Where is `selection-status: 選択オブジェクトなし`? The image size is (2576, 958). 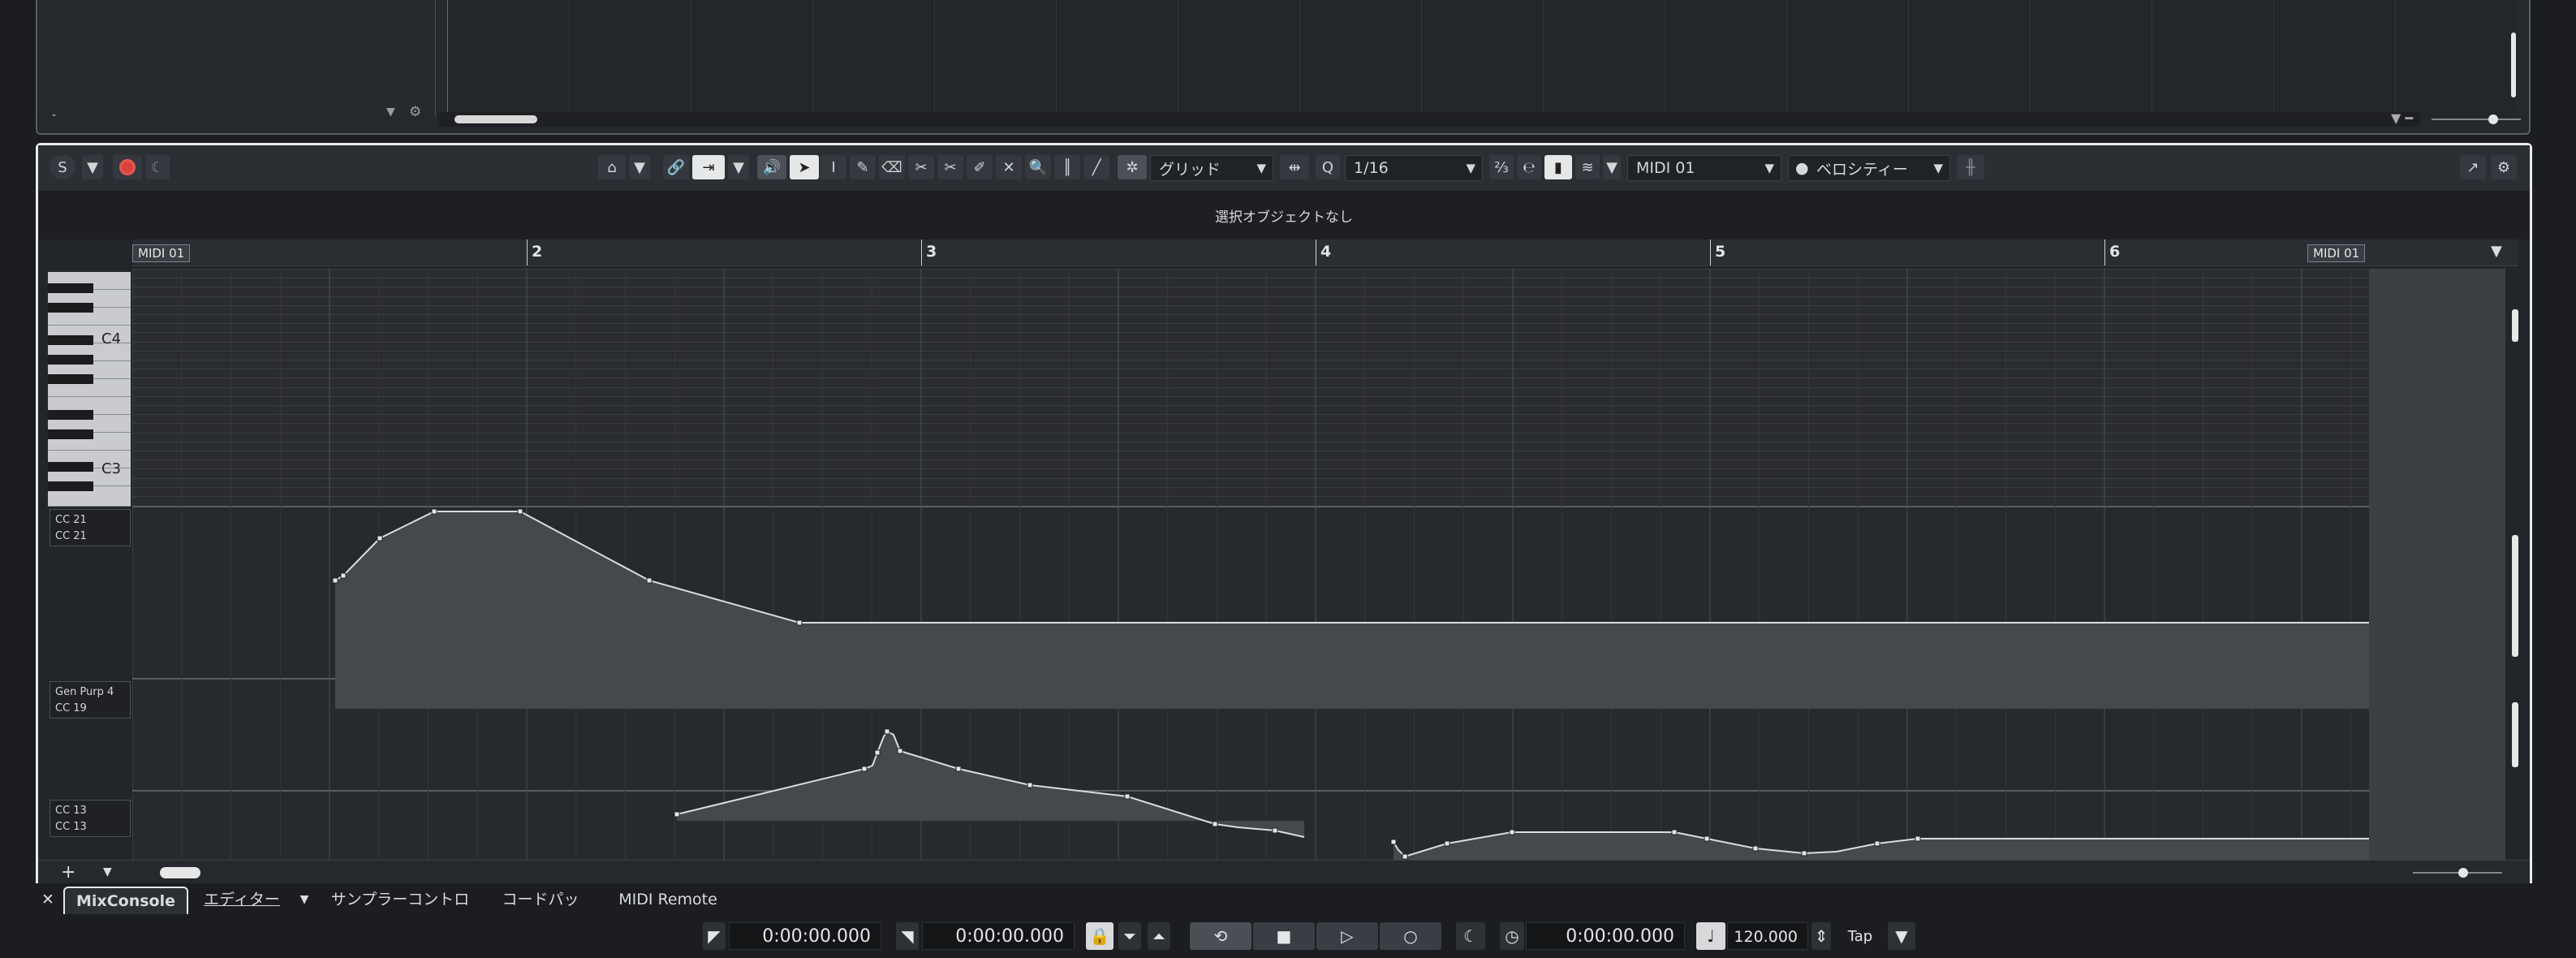
selection-status: 選択オブジェクトなし is located at coordinates (1284, 217).